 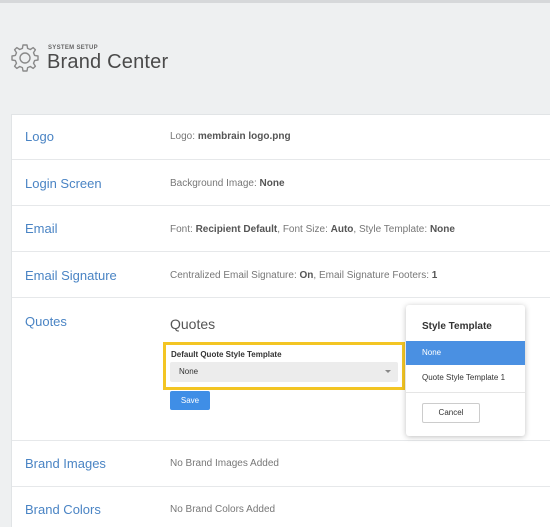 I want to click on logo-prefix: Logo:, so click(x=184, y=136).